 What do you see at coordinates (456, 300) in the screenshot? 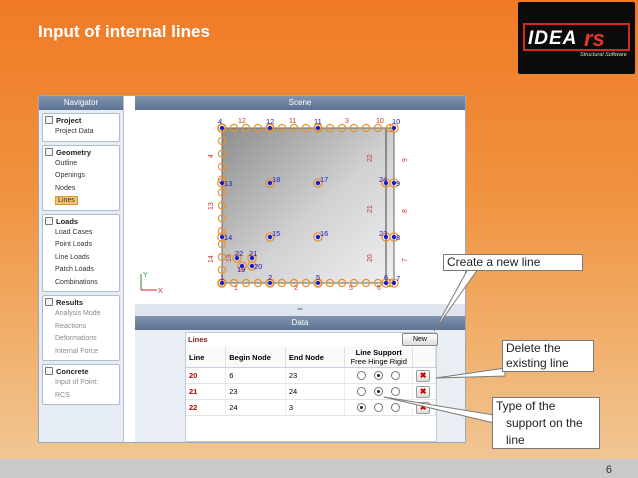
I see `pointer-new` at bounding box center [456, 300].